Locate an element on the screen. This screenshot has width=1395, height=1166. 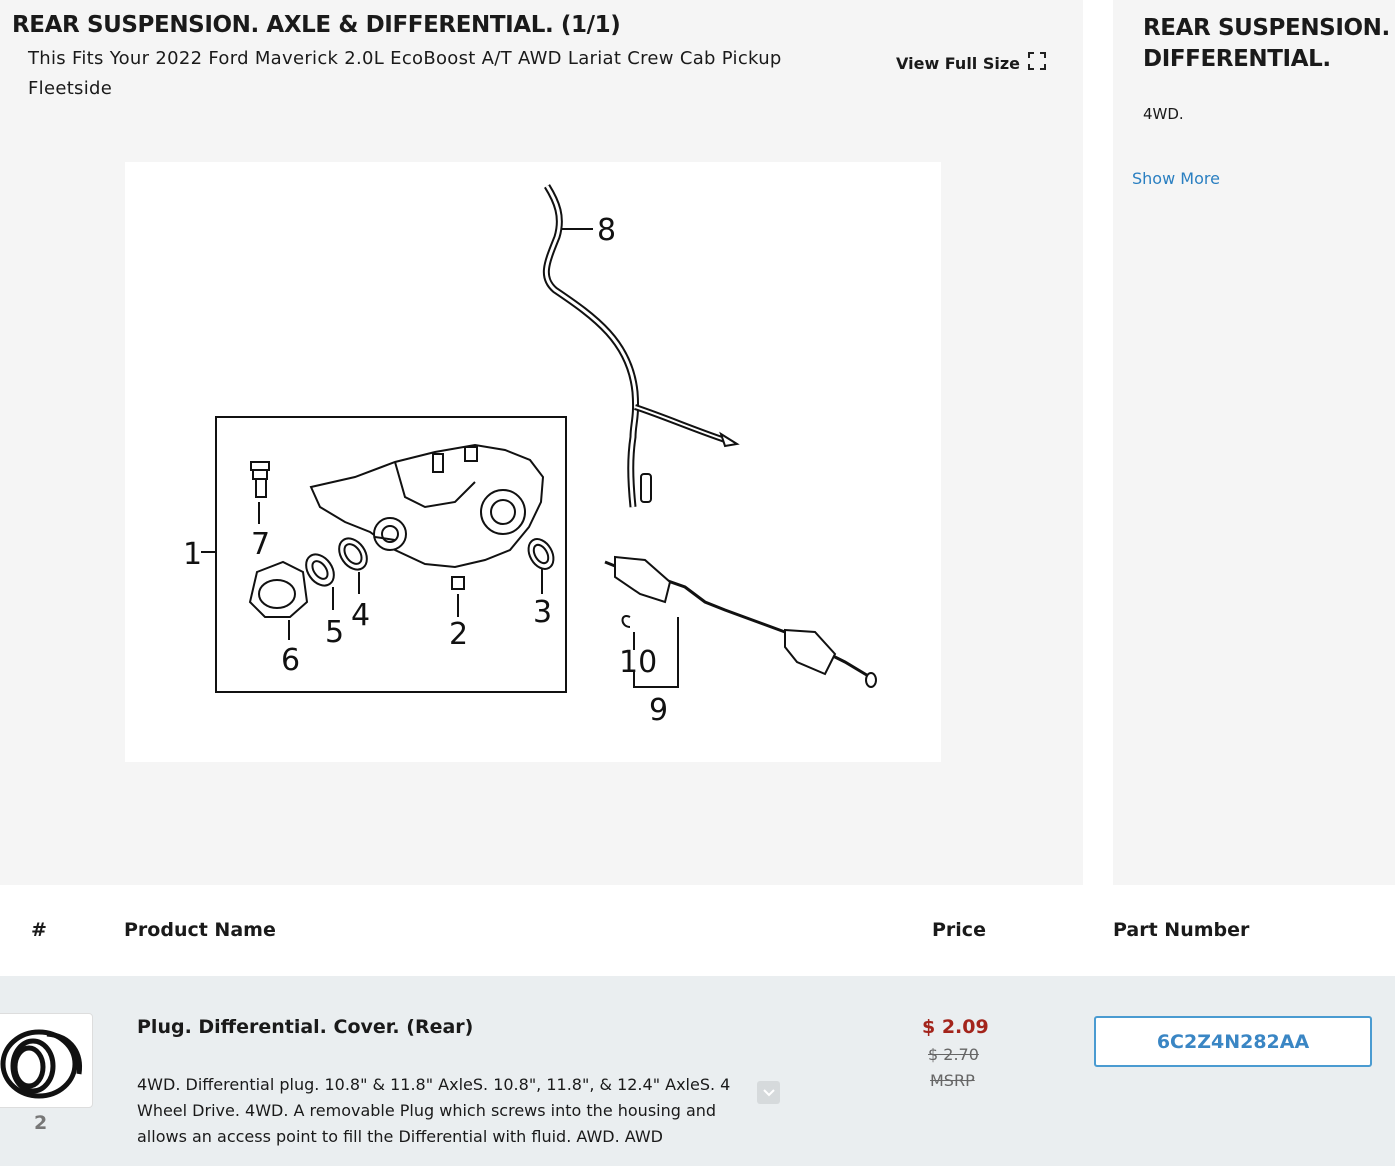
show-more-link: Show More is located at coordinates (1176, 178).